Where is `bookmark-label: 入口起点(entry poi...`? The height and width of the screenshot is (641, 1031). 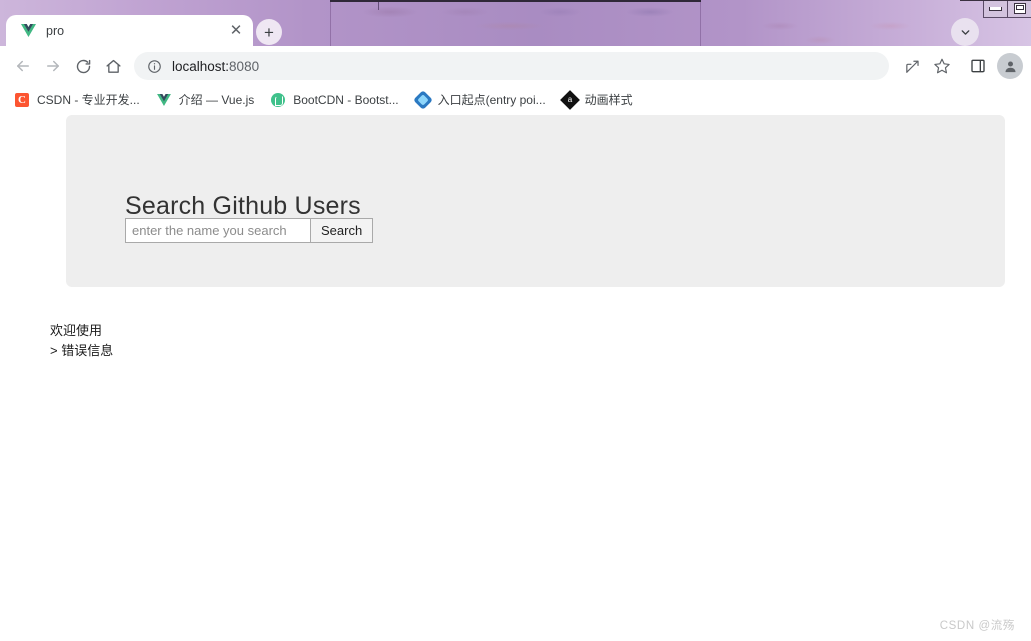 bookmark-label: 入口起点(entry poi... is located at coordinates (491, 100).